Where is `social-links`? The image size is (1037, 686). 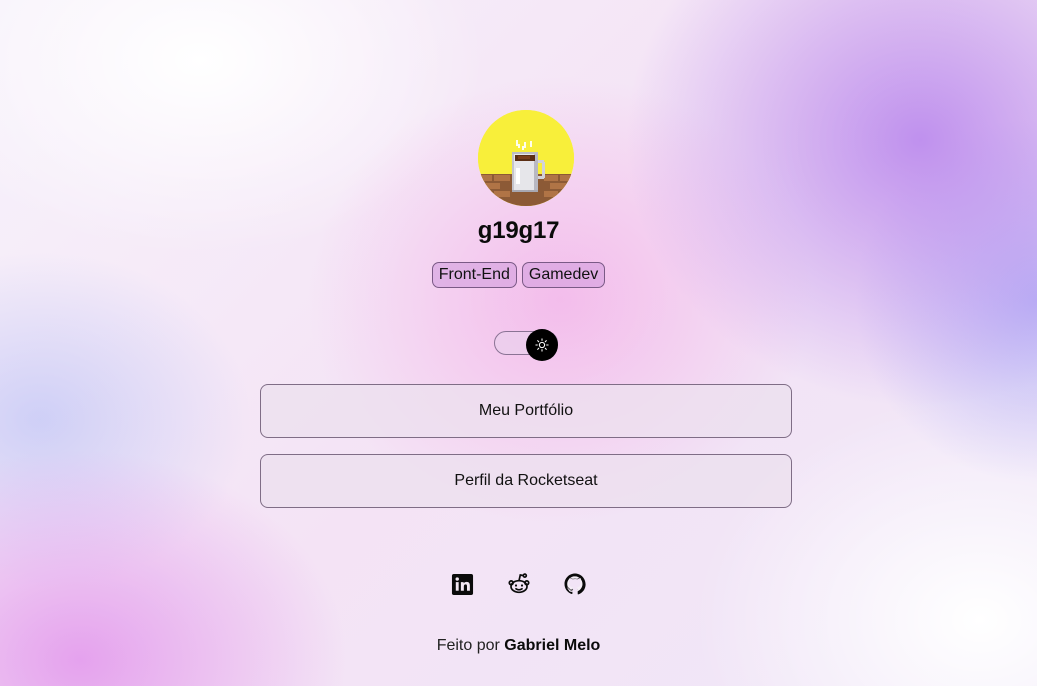
social-links is located at coordinates (518, 584).